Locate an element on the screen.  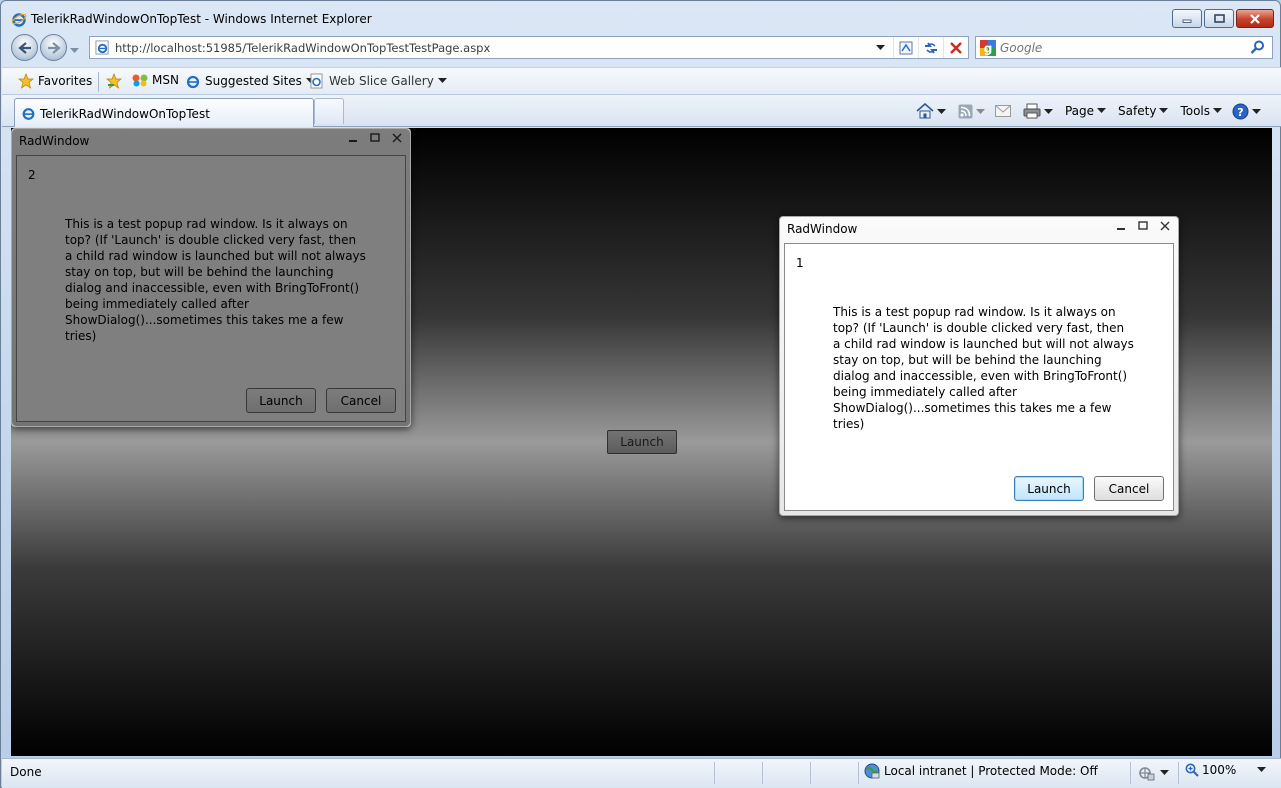
web-slice-gallery-link: Web Slice Gallery is located at coordinates (378, 81).